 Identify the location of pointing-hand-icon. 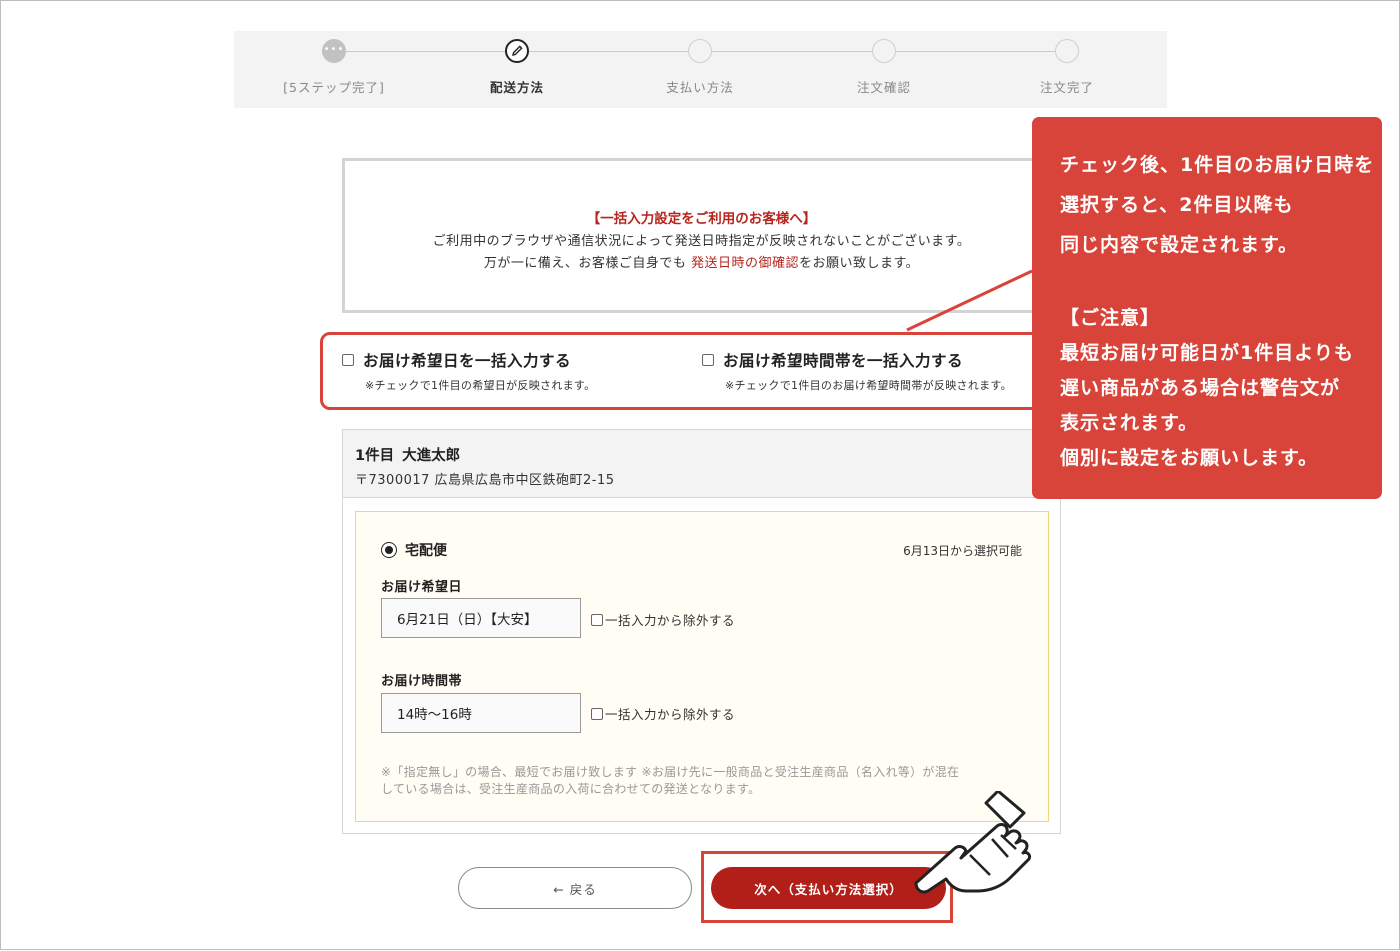
(972, 842).